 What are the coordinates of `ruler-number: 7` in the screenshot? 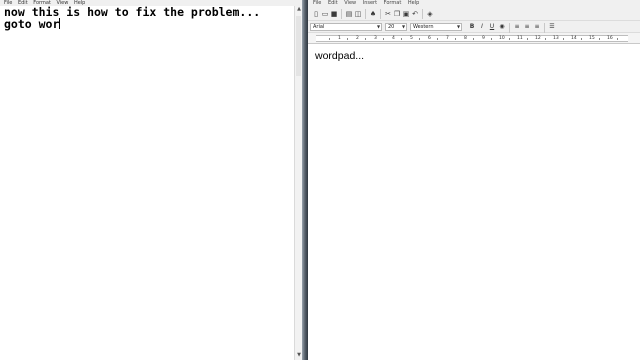 It's located at (447, 38).